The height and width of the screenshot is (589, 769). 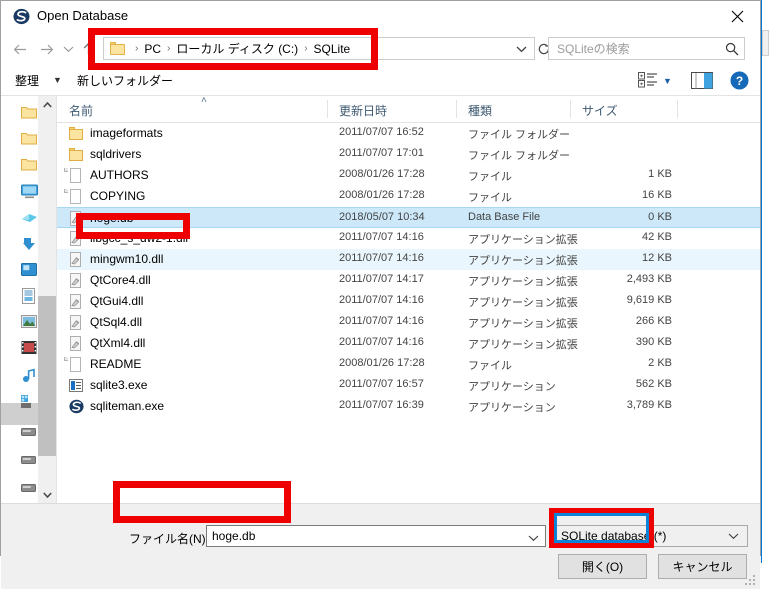 What do you see at coordinates (29, 270) in the screenshot?
I see `desktop-icon` at bounding box center [29, 270].